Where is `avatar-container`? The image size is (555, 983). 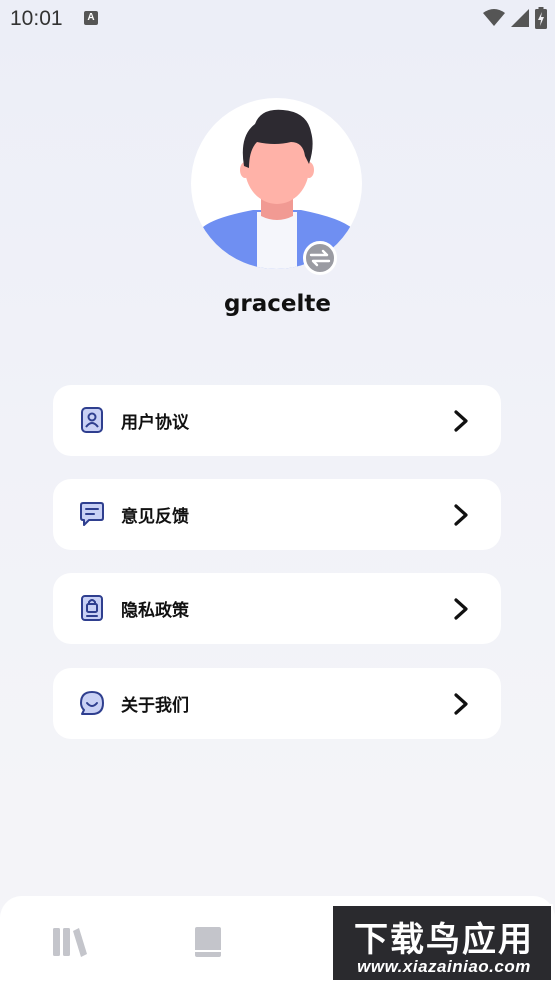
avatar-container is located at coordinates (276, 186).